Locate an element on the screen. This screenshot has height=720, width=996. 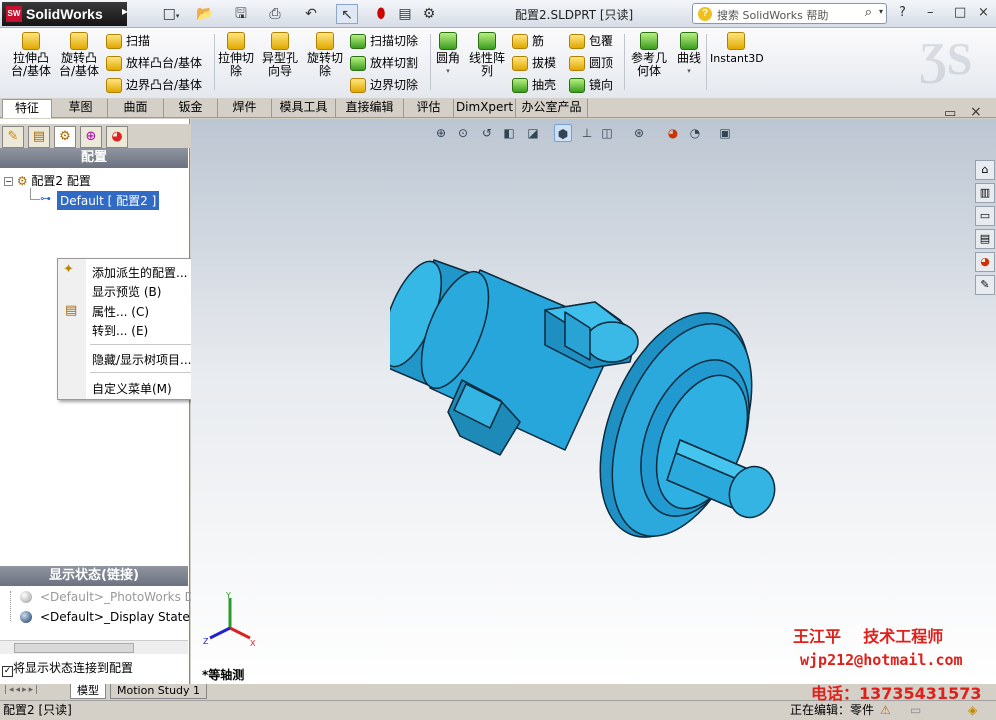
menu-item-customize: 自定义菜单(M) is located at coordinates (132, 388).